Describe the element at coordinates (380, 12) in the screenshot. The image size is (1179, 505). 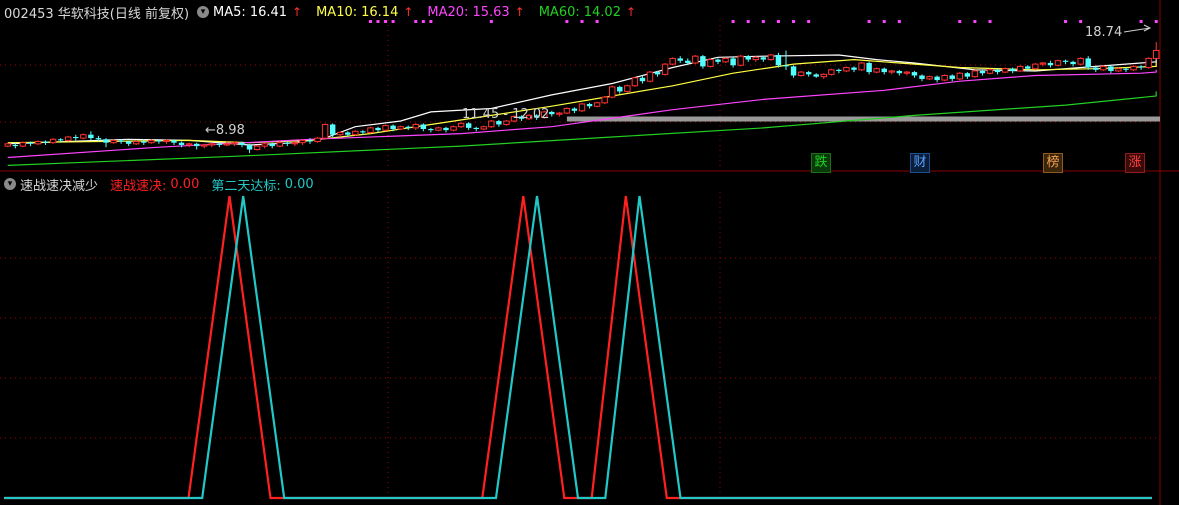
I see `ma10-value: 16.14` at that location.